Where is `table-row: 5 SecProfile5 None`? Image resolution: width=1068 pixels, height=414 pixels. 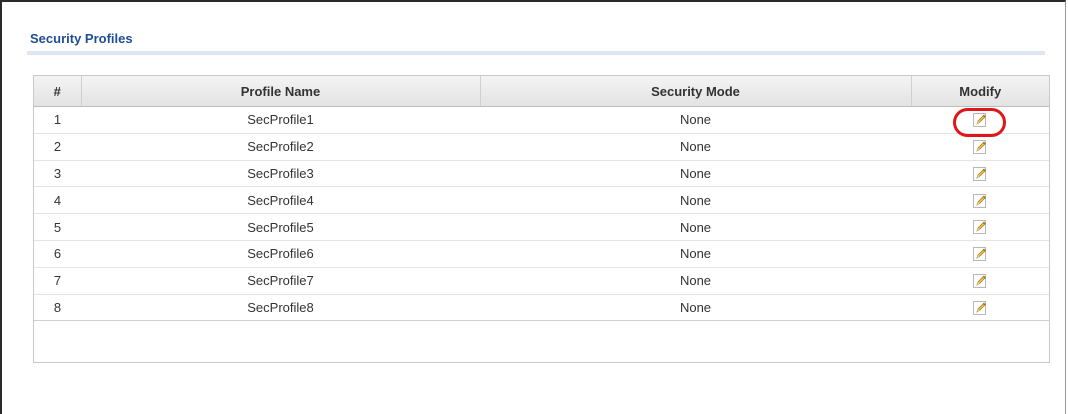
table-row: 5 SecProfile5 None is located at coordinates (541, 227).